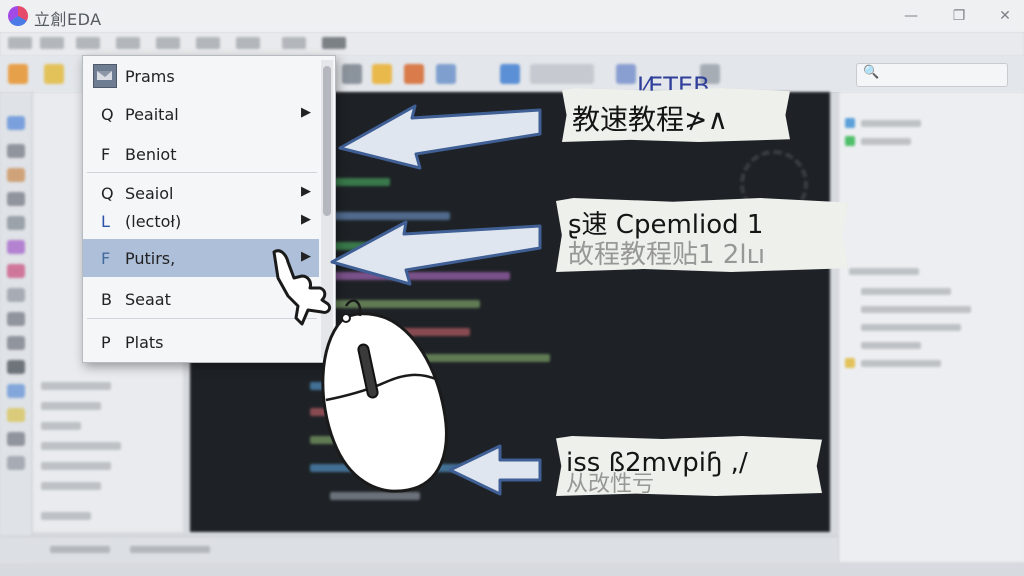 The image size is (1024, 576). What do you see at coordinates (16, 327) in the screenshot?
I see `tool-strip` at bounding box center [16, 327].